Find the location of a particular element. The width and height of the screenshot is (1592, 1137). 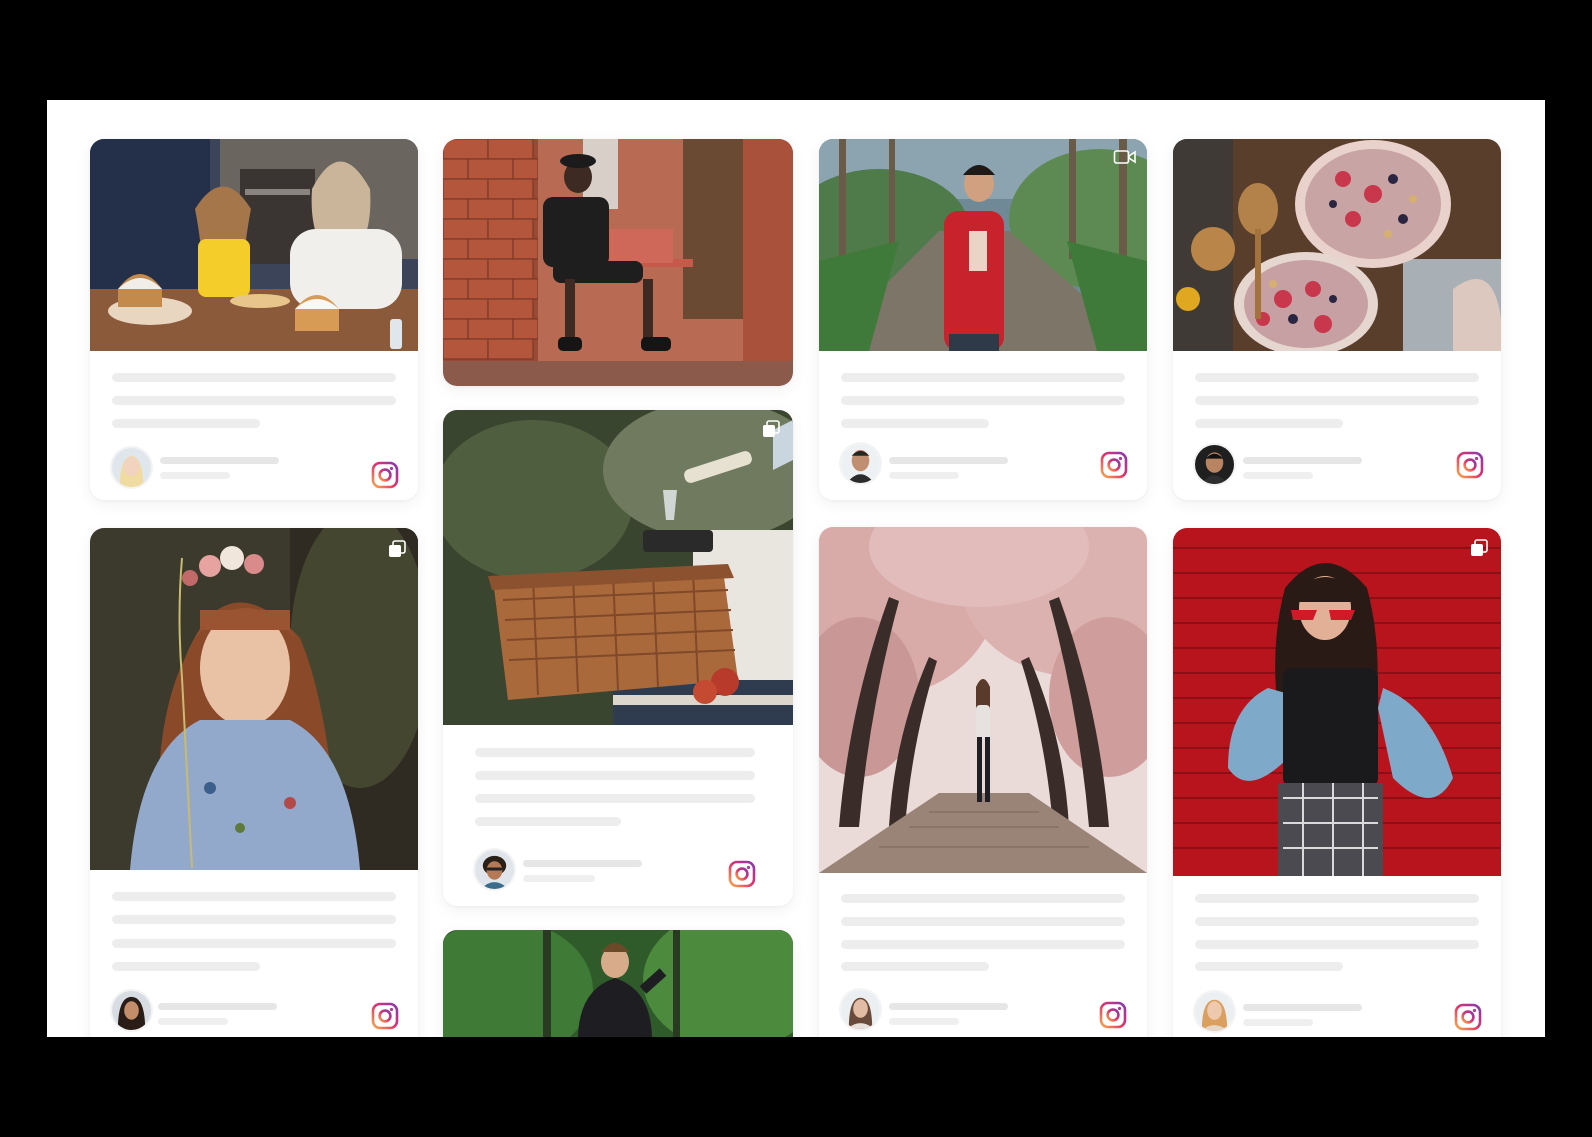

man-on-bench-photo is located at coordinates (618, 262).